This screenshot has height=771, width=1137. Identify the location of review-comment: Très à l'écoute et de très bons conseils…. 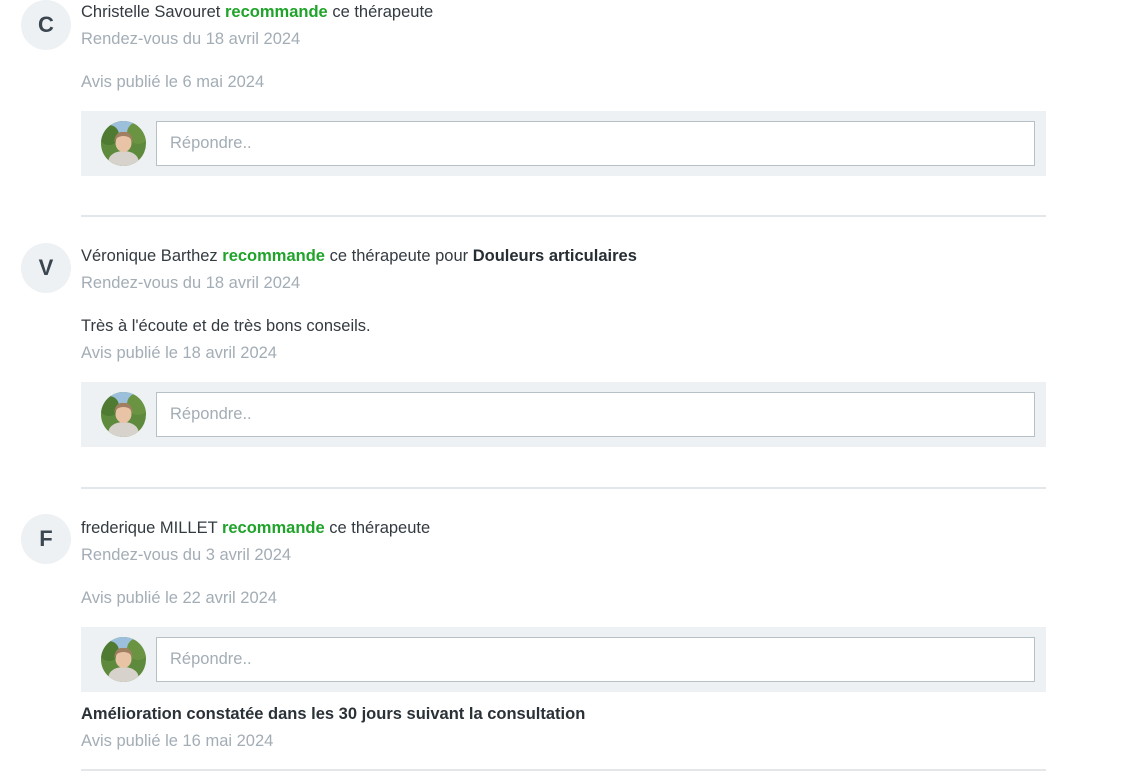
(226, 326).